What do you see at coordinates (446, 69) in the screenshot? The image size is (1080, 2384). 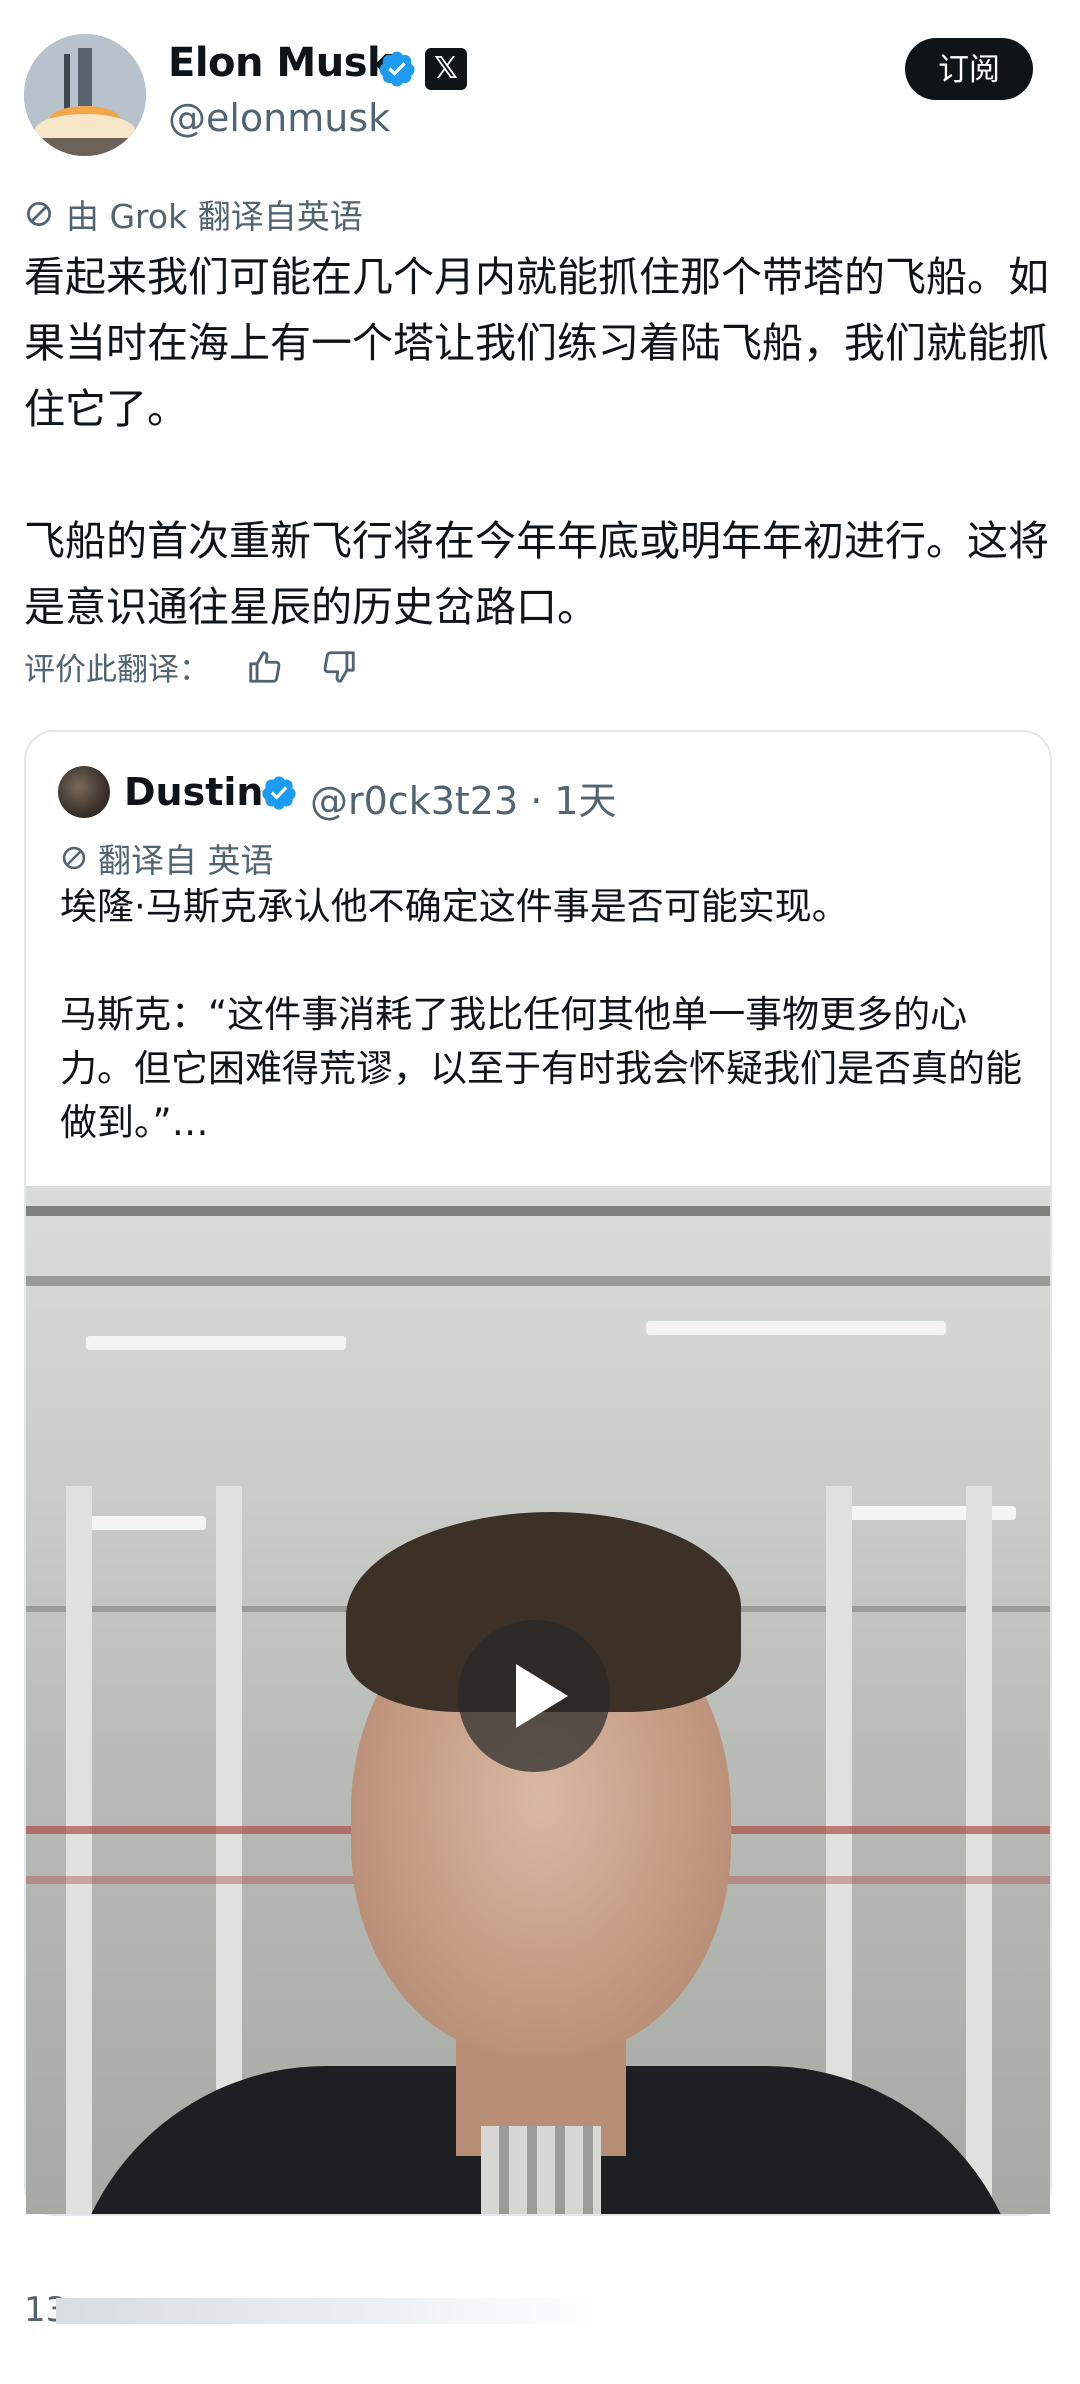 I see `x-logo-icon: 𝕏` at bounding box center [446, 69].